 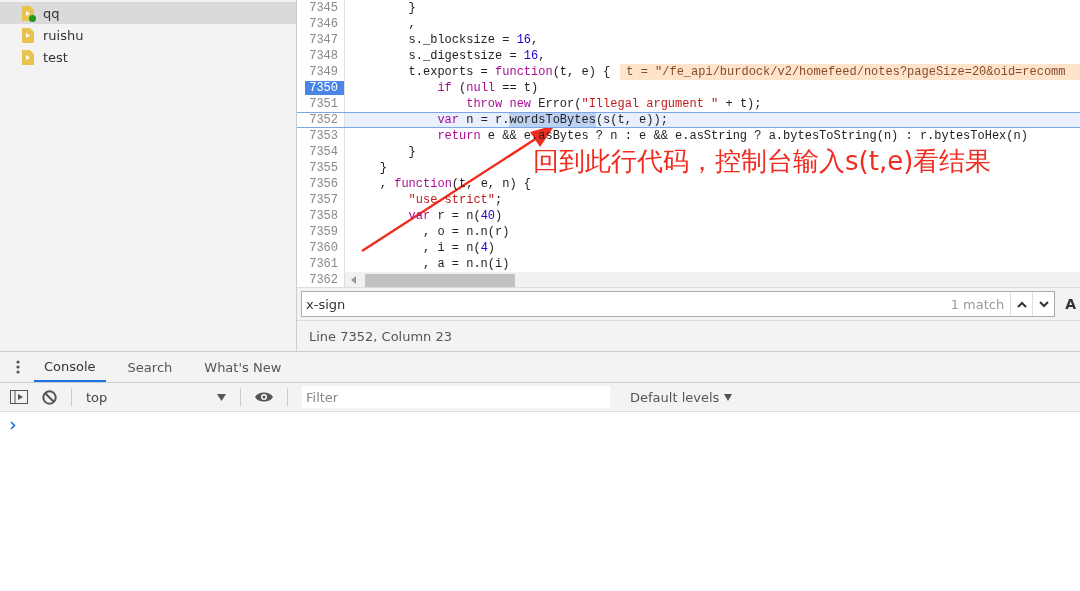 What do you see at coordinates (323, 200) in the screenshot?
I see `line-number: 7357` at bounding box center [323, 200].